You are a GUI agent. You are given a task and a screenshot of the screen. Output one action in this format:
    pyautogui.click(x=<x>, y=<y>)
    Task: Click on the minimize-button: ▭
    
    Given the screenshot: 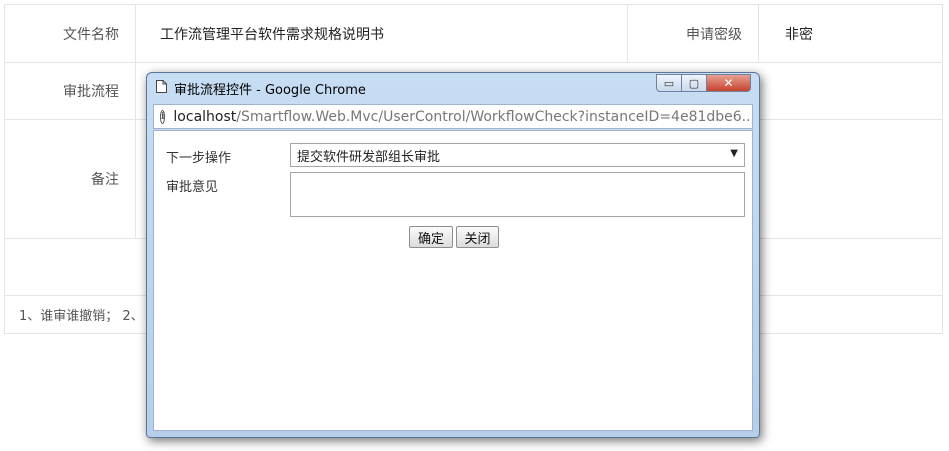 What is the action you would take?
    pyautogui.click(x=669, y=83)
    